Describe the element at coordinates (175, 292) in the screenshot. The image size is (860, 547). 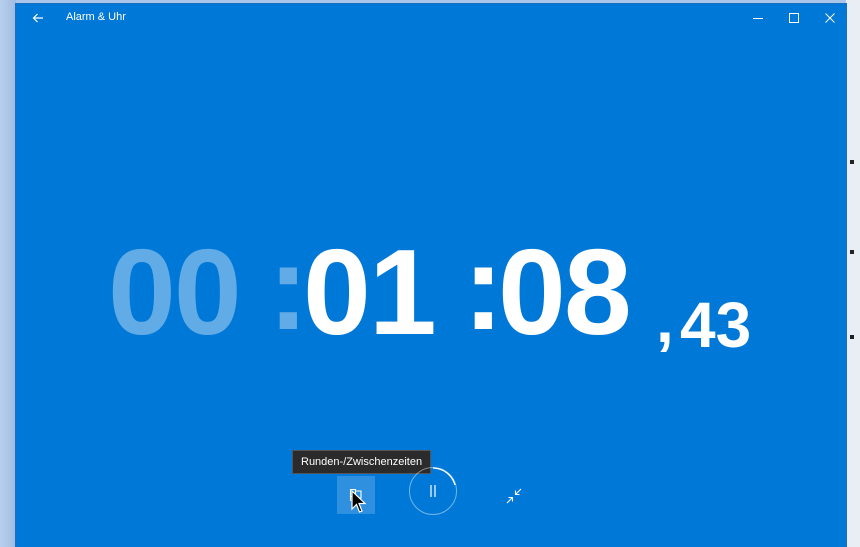
I see `stopwatch-hours: 00` at that location.